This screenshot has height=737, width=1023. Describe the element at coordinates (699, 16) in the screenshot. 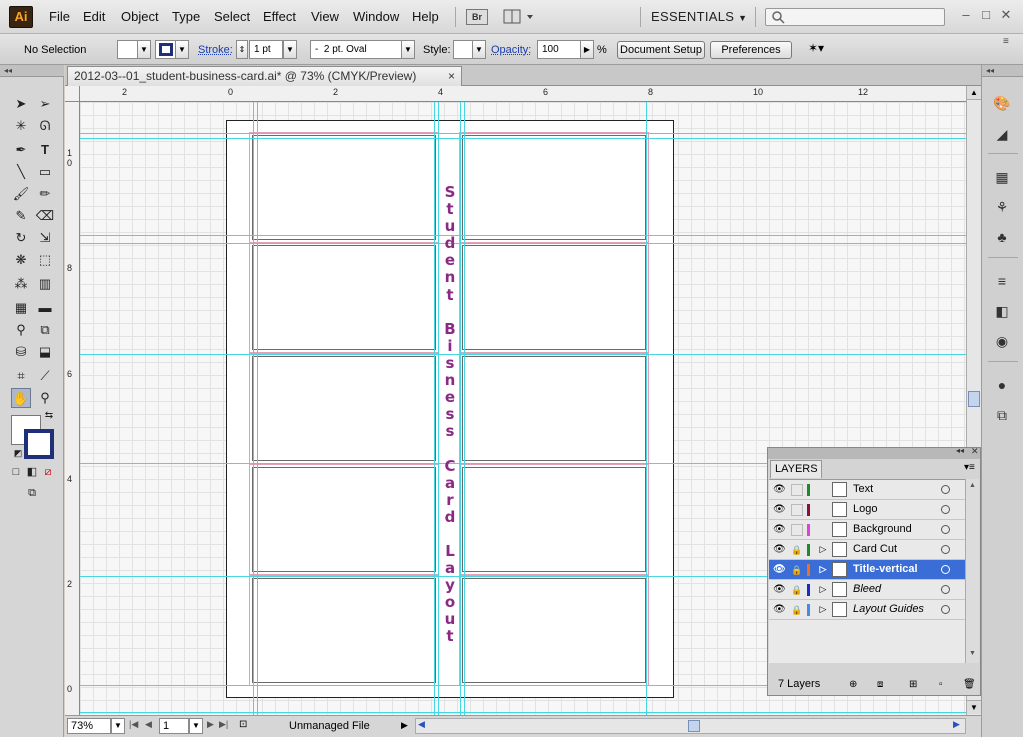

I see `workspace-switcher: ESSENTIALS ▼` at that location.